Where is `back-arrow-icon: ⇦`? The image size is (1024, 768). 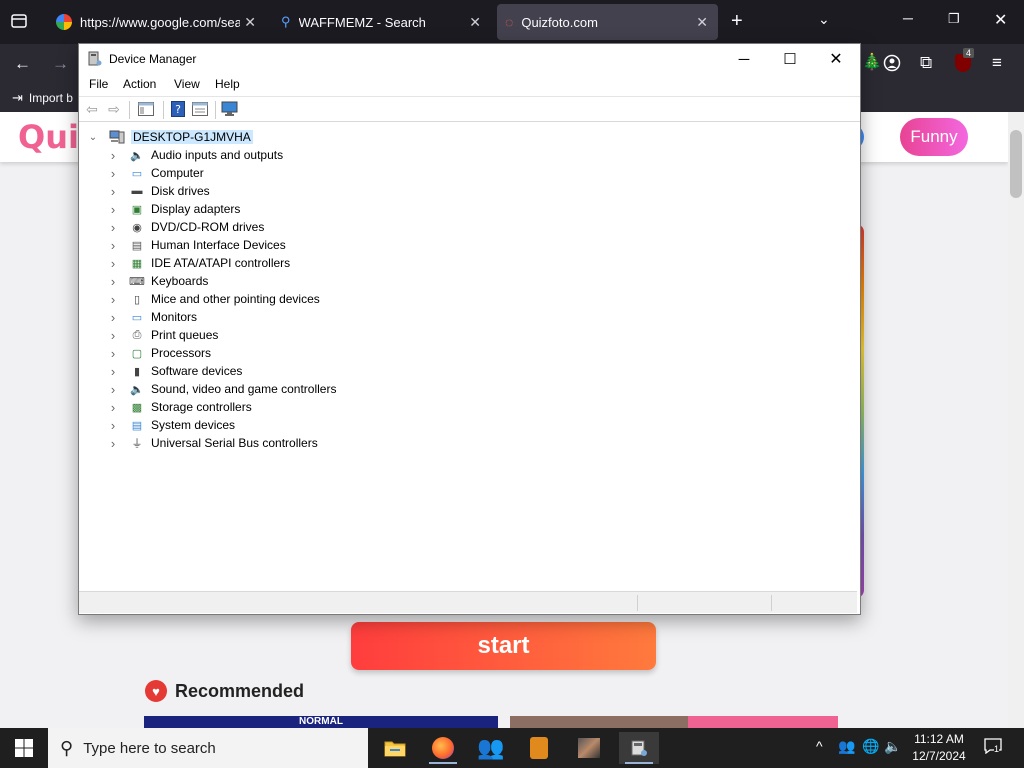
back-arrow-icon: ⇦ is located at coordinates (92, 109).